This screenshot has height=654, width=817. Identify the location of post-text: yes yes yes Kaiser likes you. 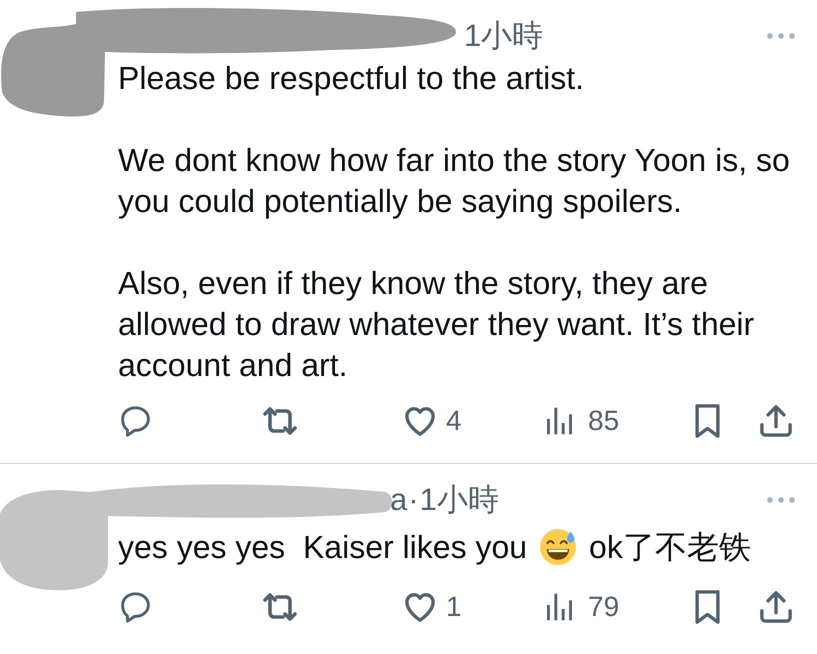
(323, 547).